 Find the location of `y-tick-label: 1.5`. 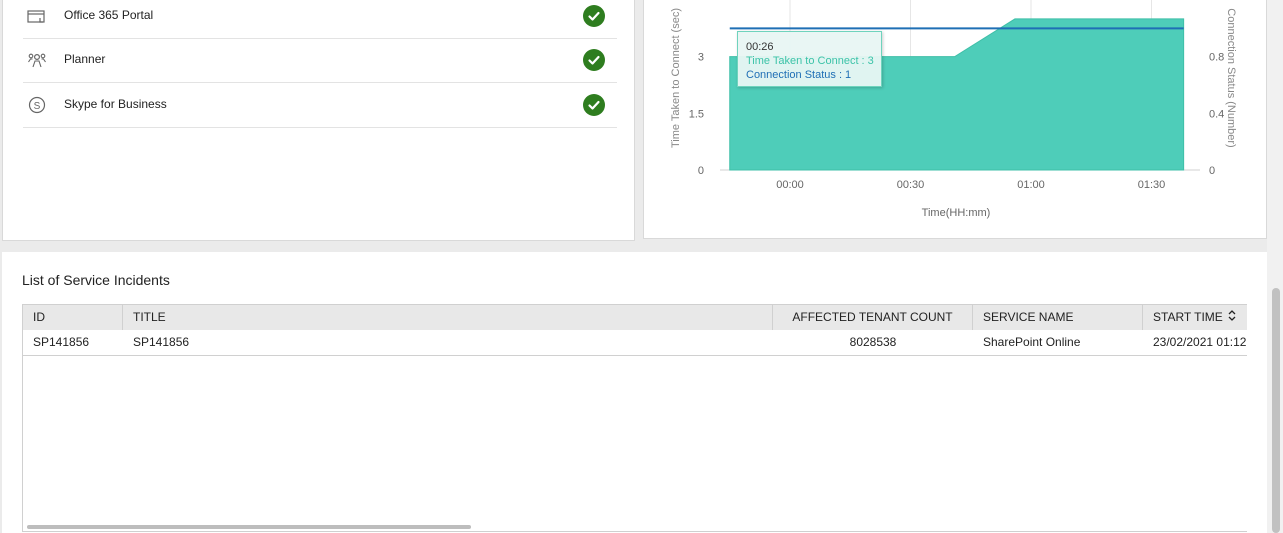

y-tick-label: 1.5 is located at coordinates (696, 114).